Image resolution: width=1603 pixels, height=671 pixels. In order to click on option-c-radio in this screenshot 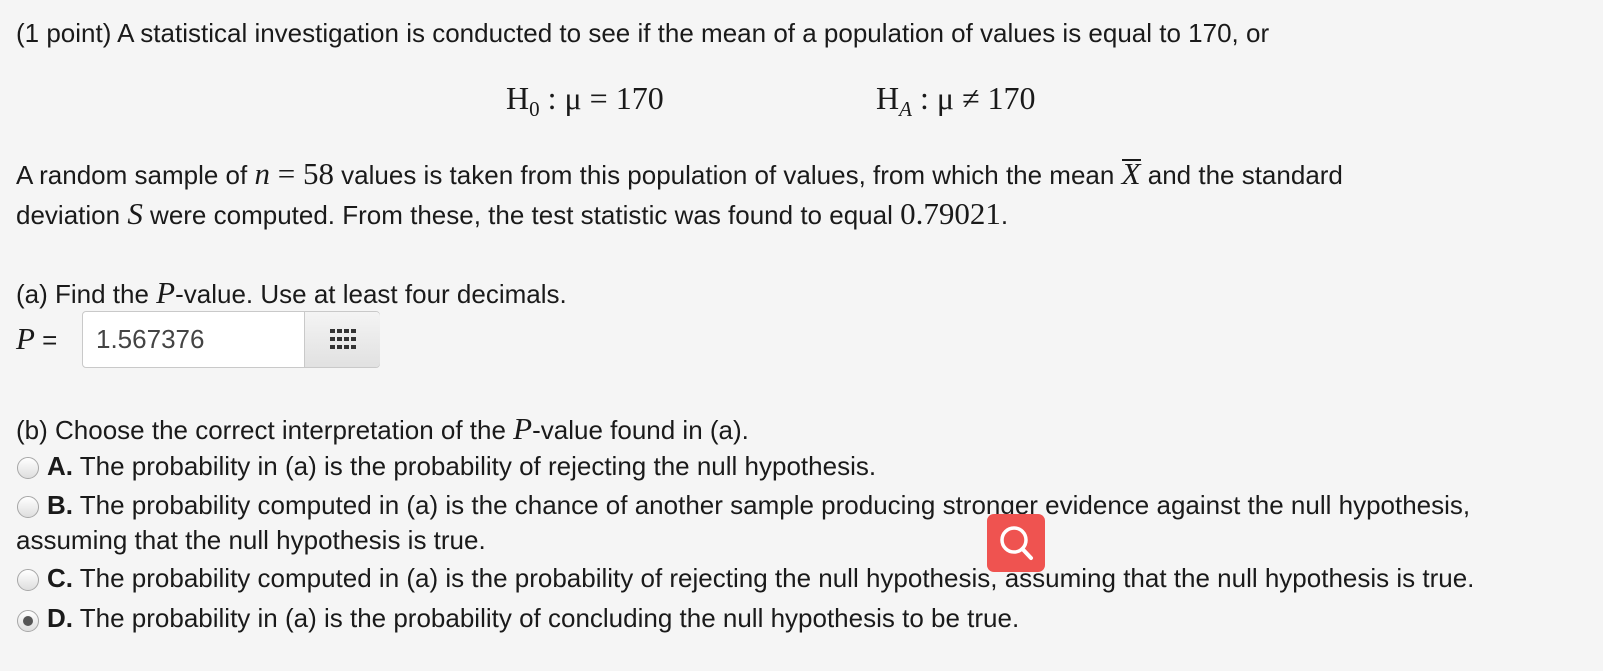, I will do `click(28, 580)`.